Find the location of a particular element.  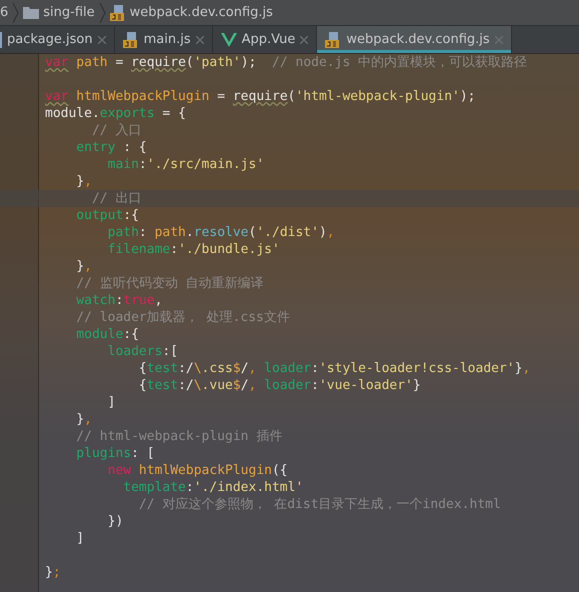

code-line: {test:/\.vue$/, loader:'vue-loader'} is located at coordinates (279, 385).